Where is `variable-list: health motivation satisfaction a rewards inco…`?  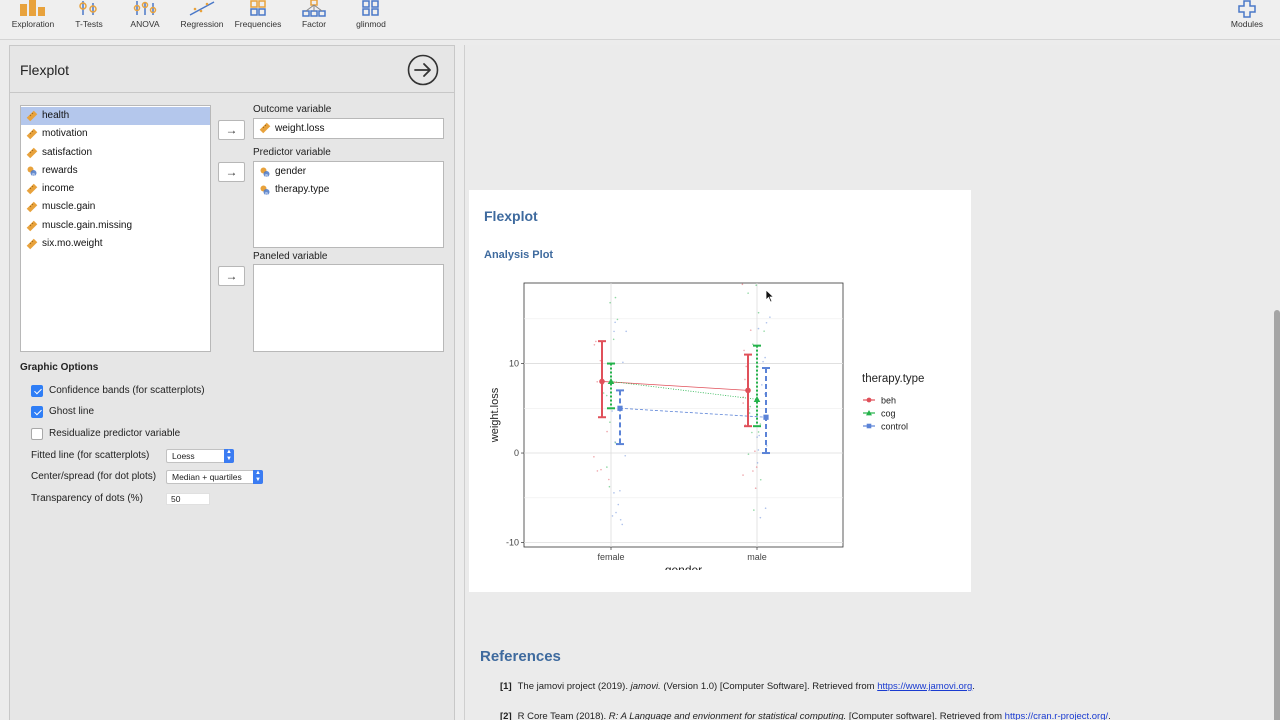
variable-list: health motivation satisfaction a rewards inco… is located at coordinates (115, 228).